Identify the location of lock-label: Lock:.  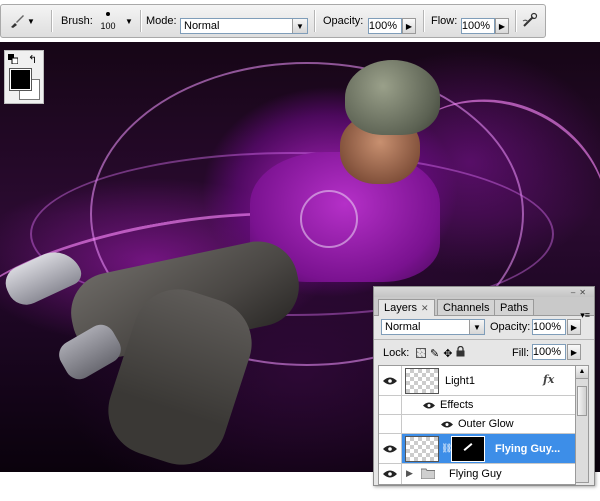
(396, 353).